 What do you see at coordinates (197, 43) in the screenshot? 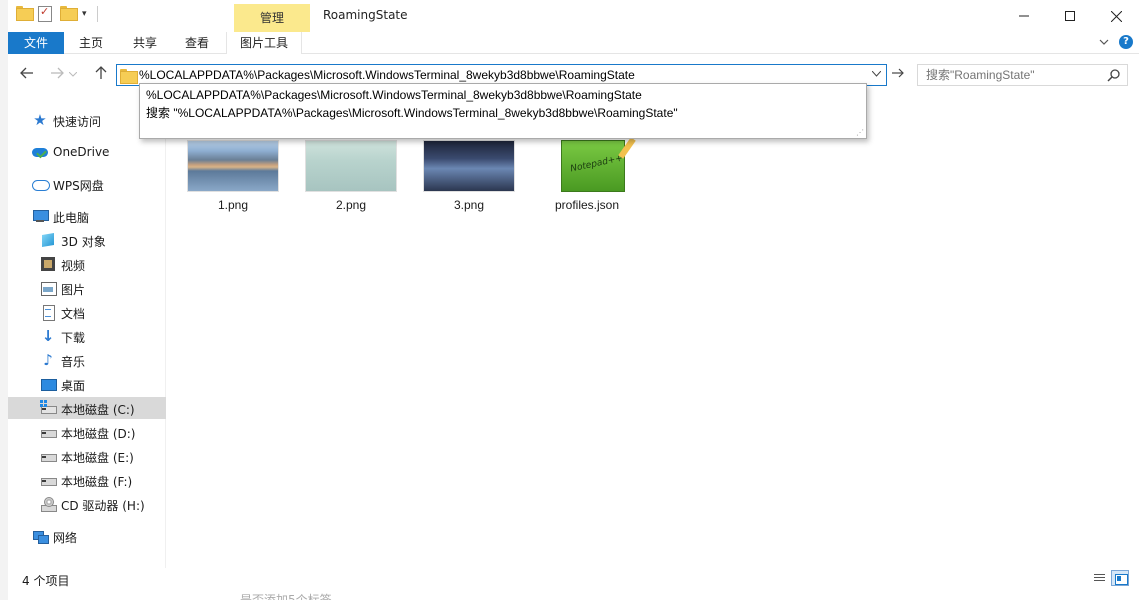
I see `tab-view: 查看` at bounding box center [197, 43].